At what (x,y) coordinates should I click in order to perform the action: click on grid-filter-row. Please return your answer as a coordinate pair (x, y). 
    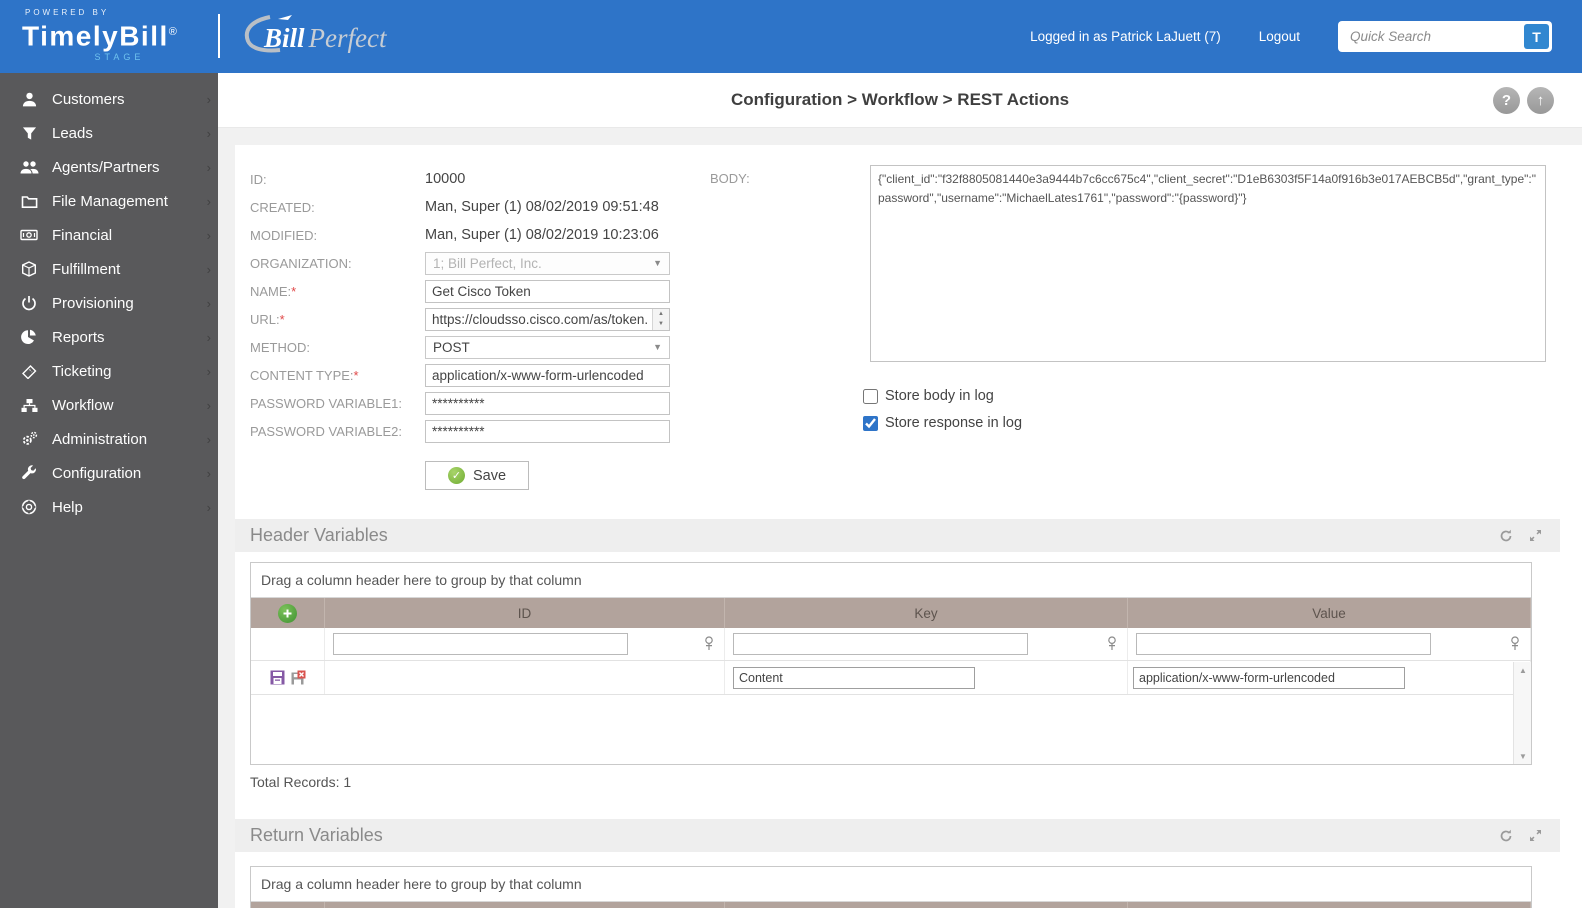
    Looking at the image, I should click on (891, 644).